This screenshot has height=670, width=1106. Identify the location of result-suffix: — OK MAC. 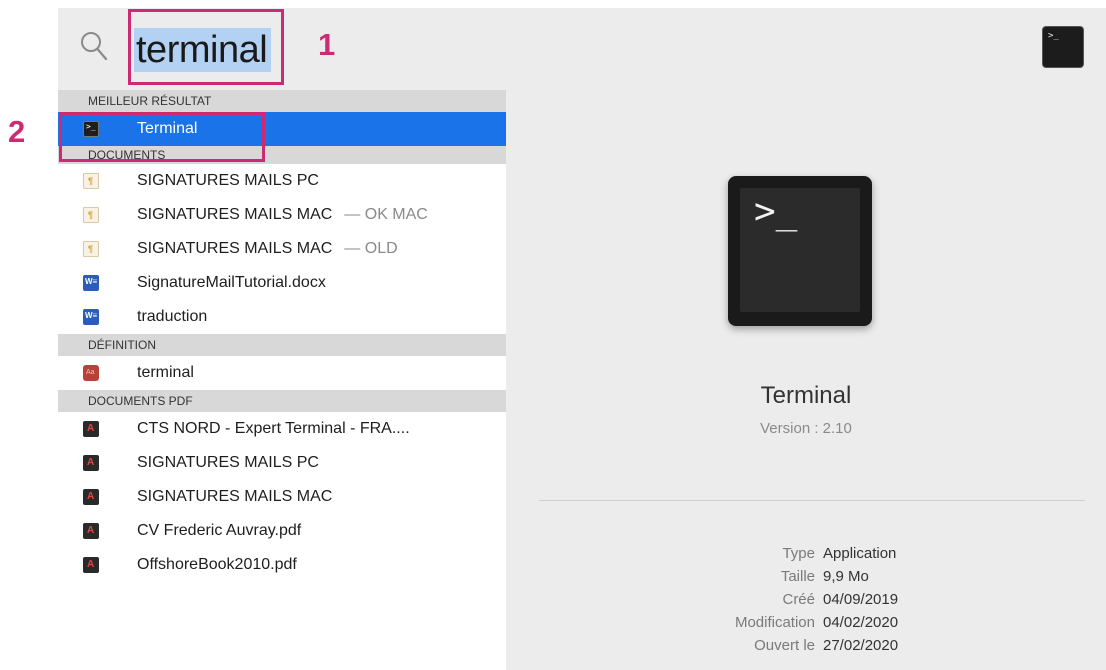
(386, 214).